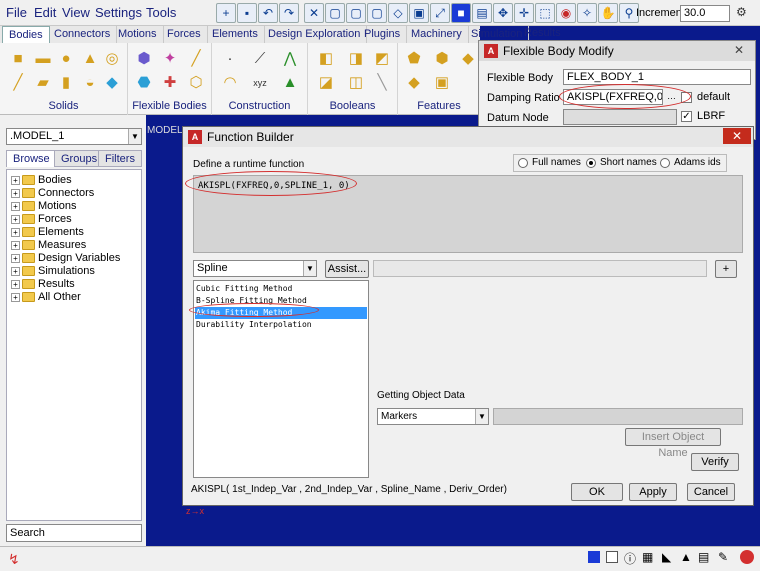  I want to click on translate-icon: ✥, so click(503, 13).